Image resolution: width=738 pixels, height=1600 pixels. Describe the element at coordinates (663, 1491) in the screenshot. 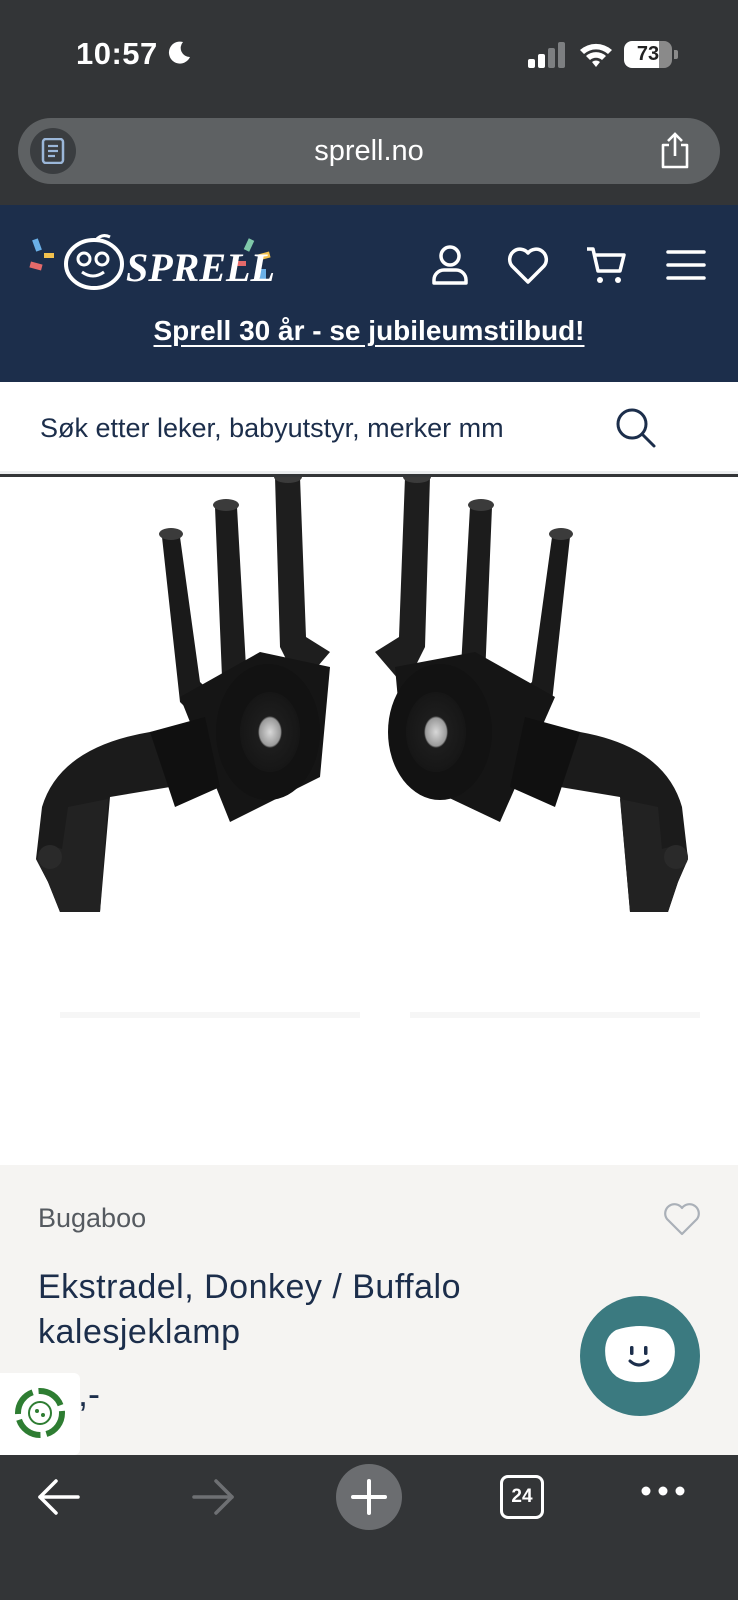

I see `more-icon` at that location.